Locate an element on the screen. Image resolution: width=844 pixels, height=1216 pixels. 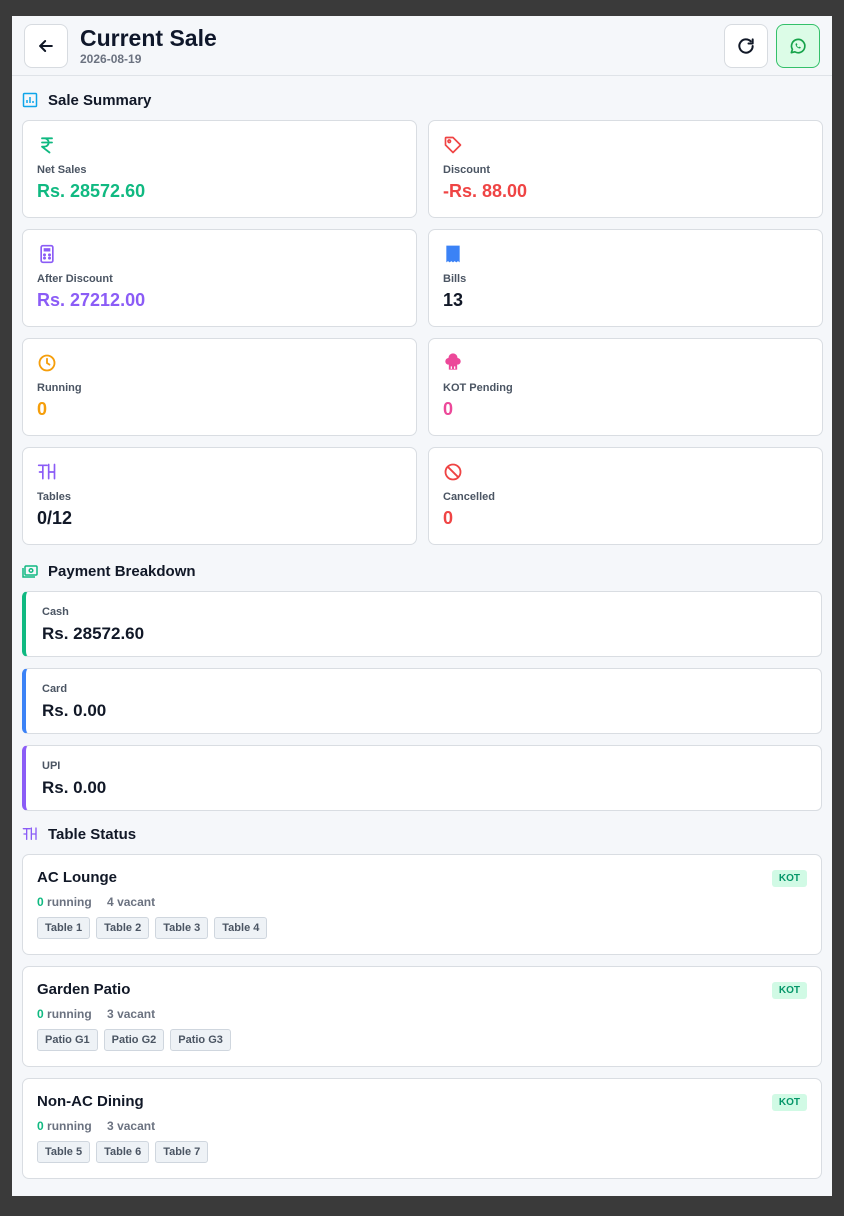
title-block: Current Sale 2026-08-19 is located at coordinates (402, 45).